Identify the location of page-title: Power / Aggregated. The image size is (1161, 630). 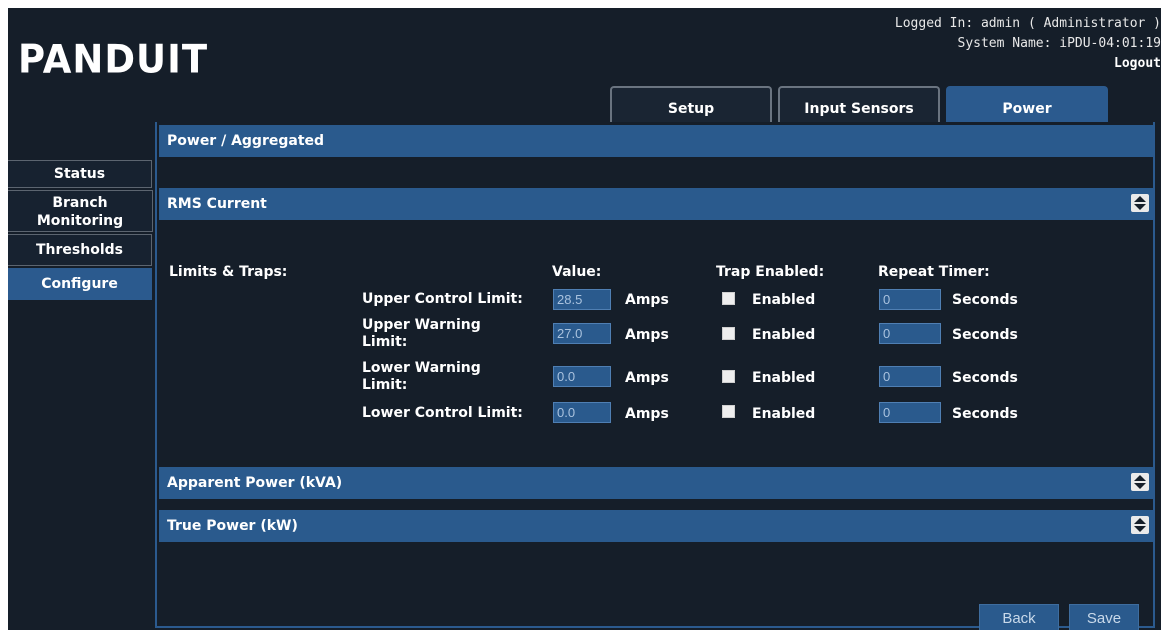
(656, 141).